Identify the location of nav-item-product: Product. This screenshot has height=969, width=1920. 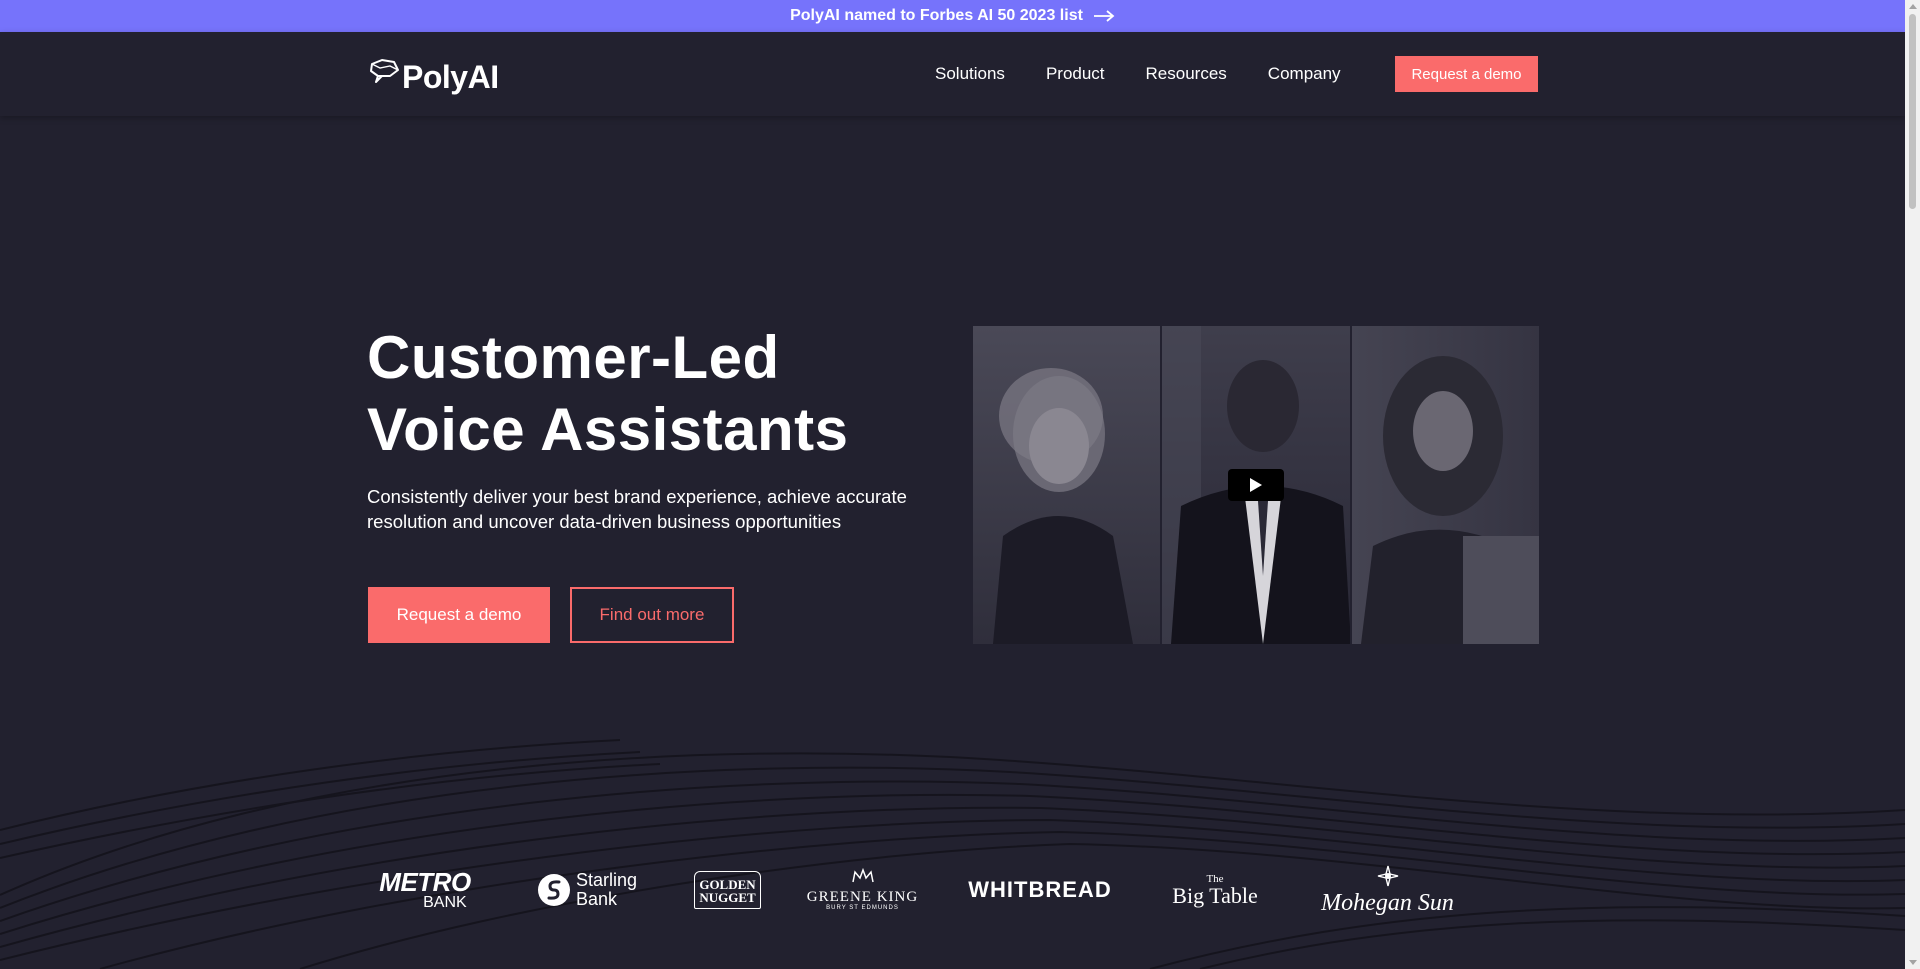
(1075, 74).